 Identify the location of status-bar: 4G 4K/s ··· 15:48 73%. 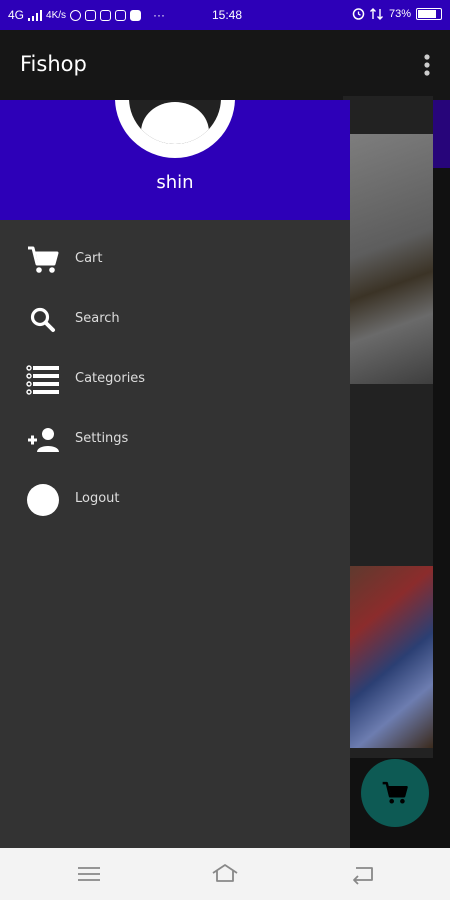
(225, 15).